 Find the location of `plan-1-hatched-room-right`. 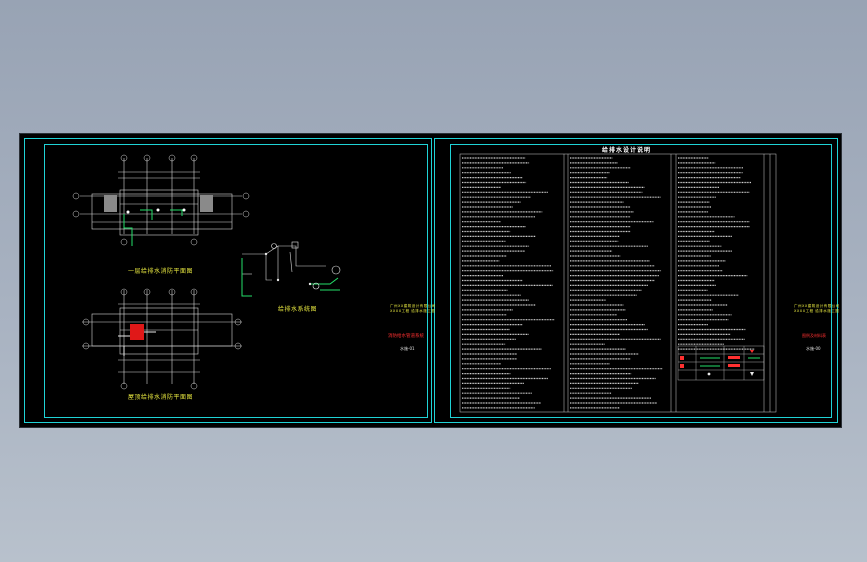

plan-1-hatched-room-right is located at coordinates (206, 203).